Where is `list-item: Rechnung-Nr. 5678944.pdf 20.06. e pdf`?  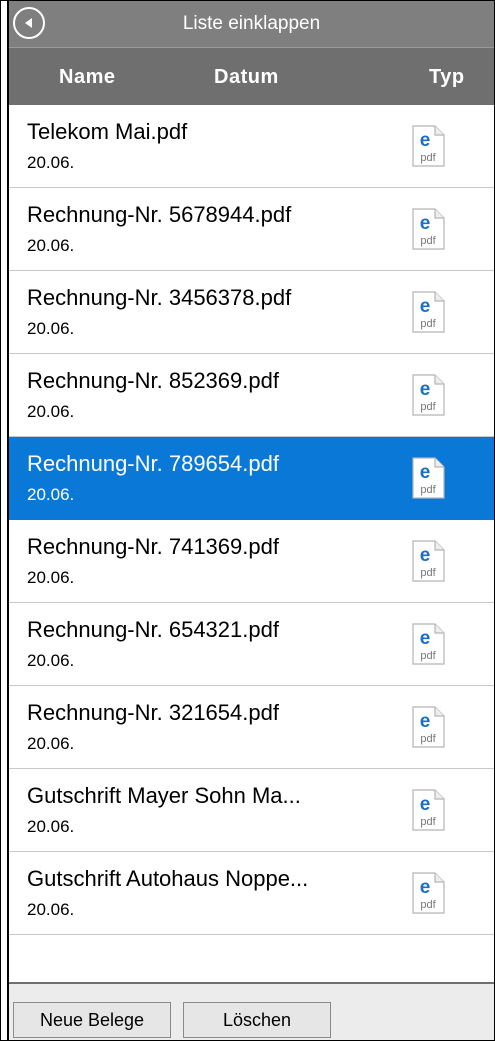
list-item: Rechnung-Nr. 5678944.pdf 20.06. e pdf is located at coordinates (251, 229).